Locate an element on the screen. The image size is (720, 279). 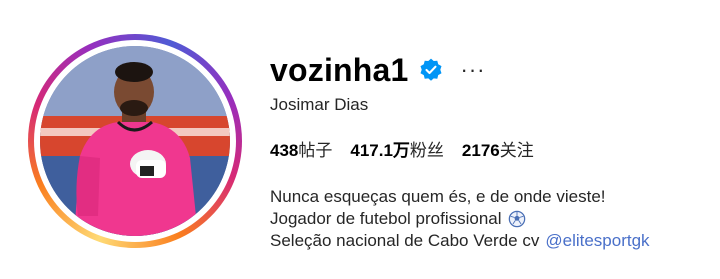
username: vozinha1 is located at coordinates (339, 70).